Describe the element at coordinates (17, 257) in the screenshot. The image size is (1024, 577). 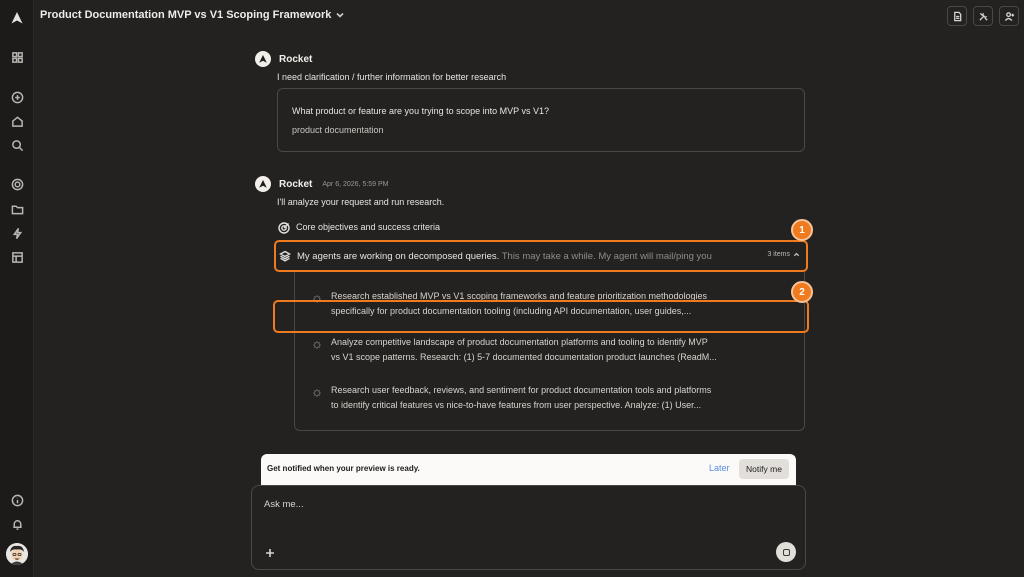
I see `layout-icon` at that location.